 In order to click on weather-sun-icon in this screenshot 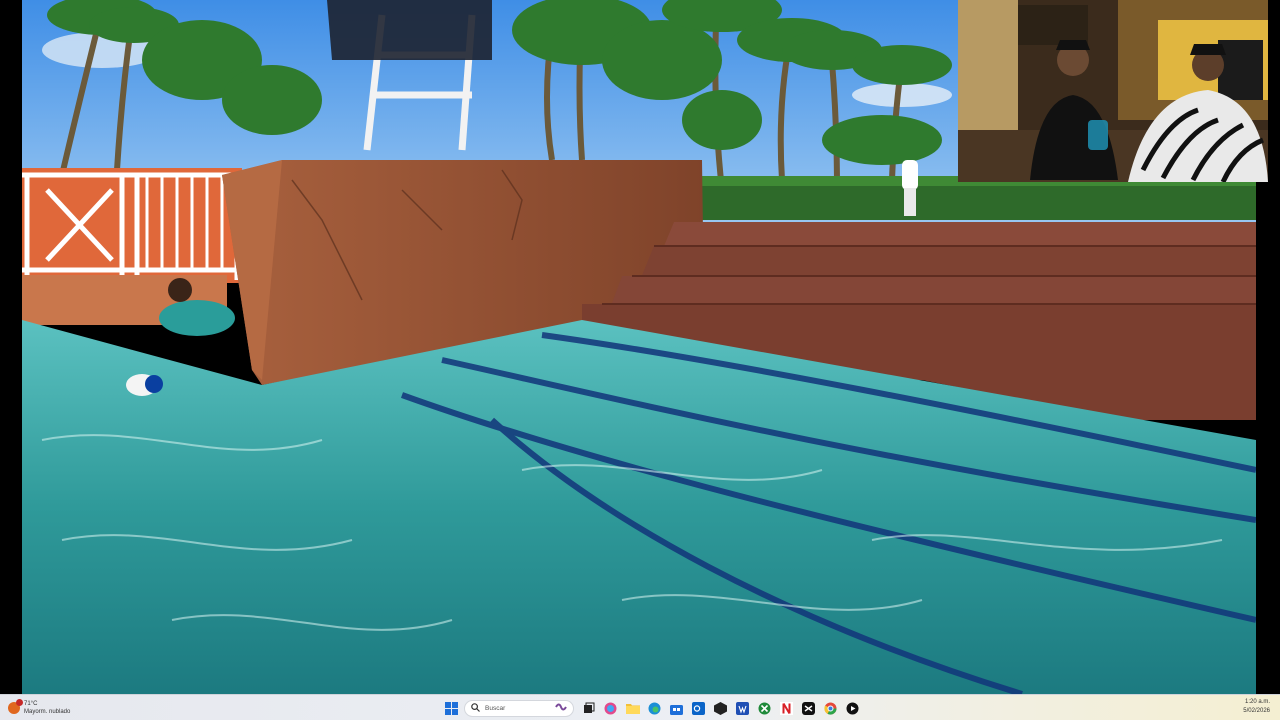, I will do `click(15, 706)`.